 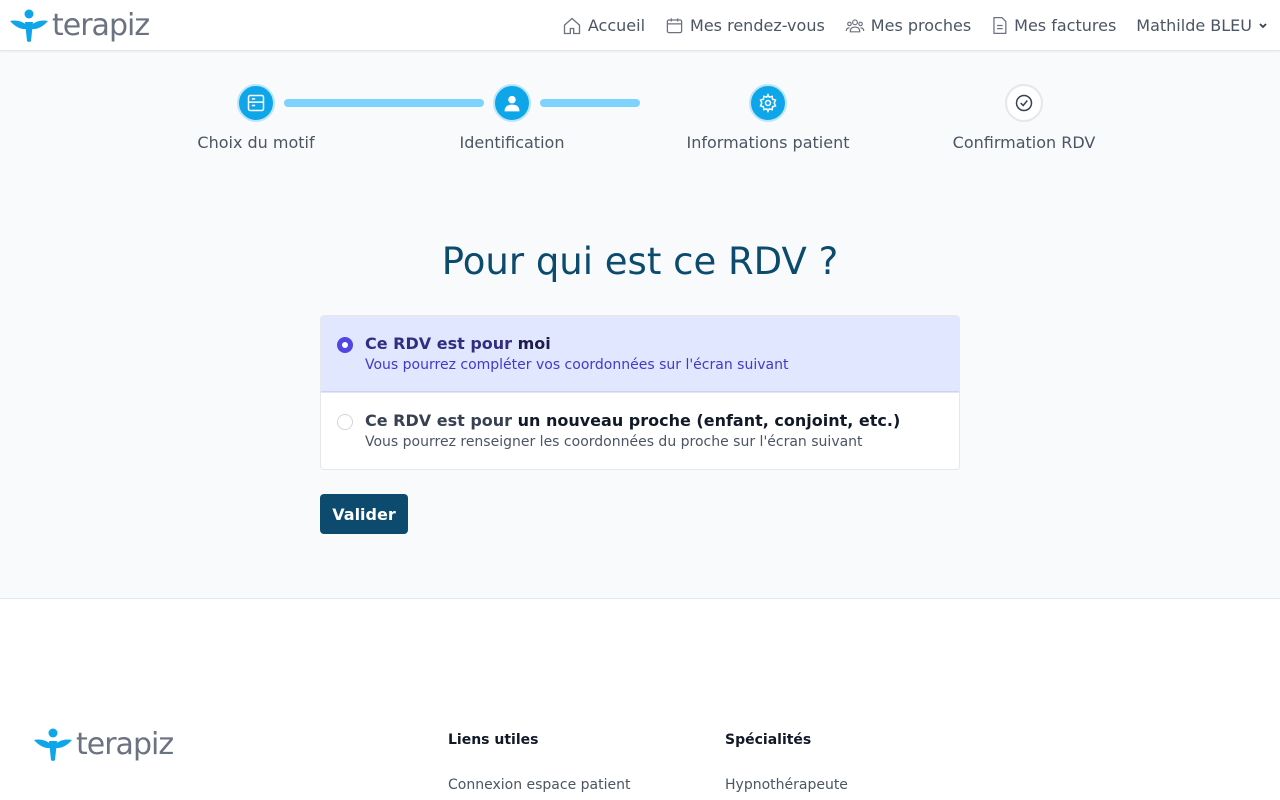 What do you see at coordinates (345, 422) in the screenshot?
I see `radio-new-relative` at bounding box center [345, 422].